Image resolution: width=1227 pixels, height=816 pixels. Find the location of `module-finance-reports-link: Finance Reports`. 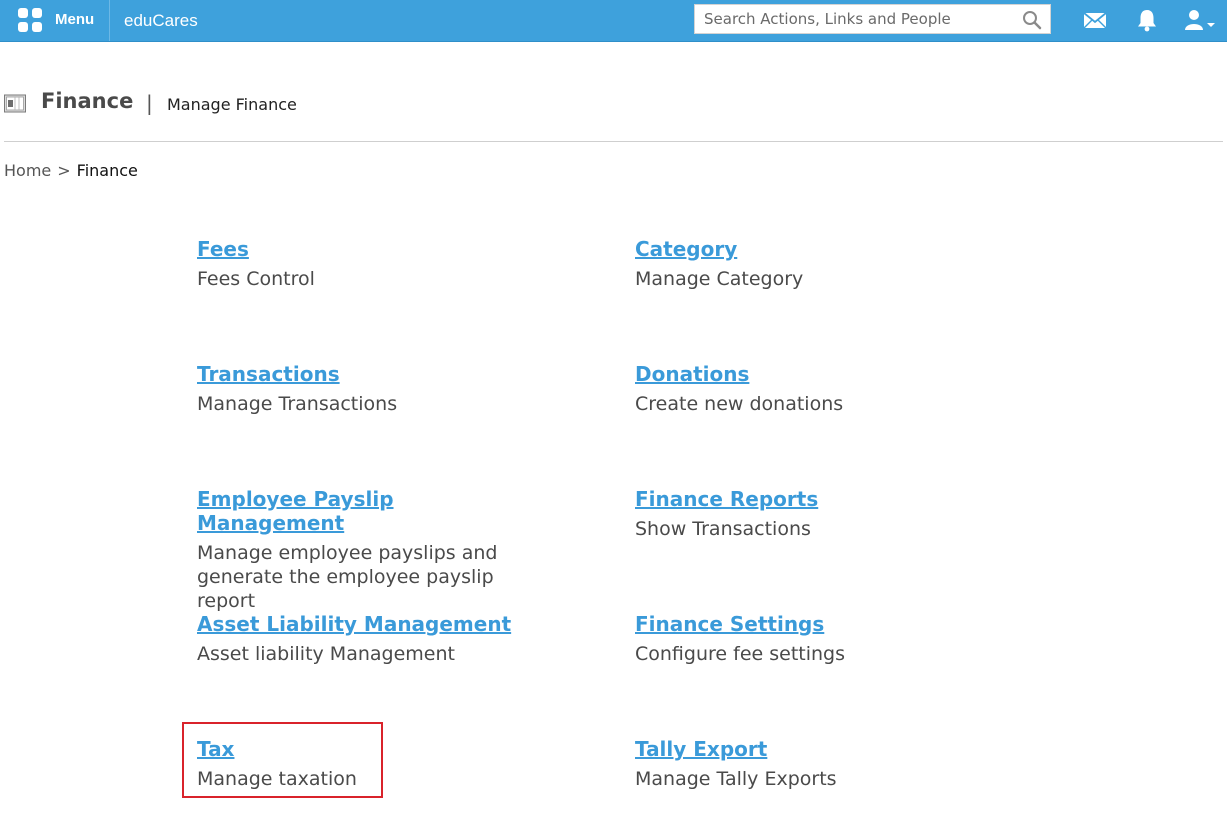

module-finance-reports-link: Finance Reports is located at coordinates (800, 499).